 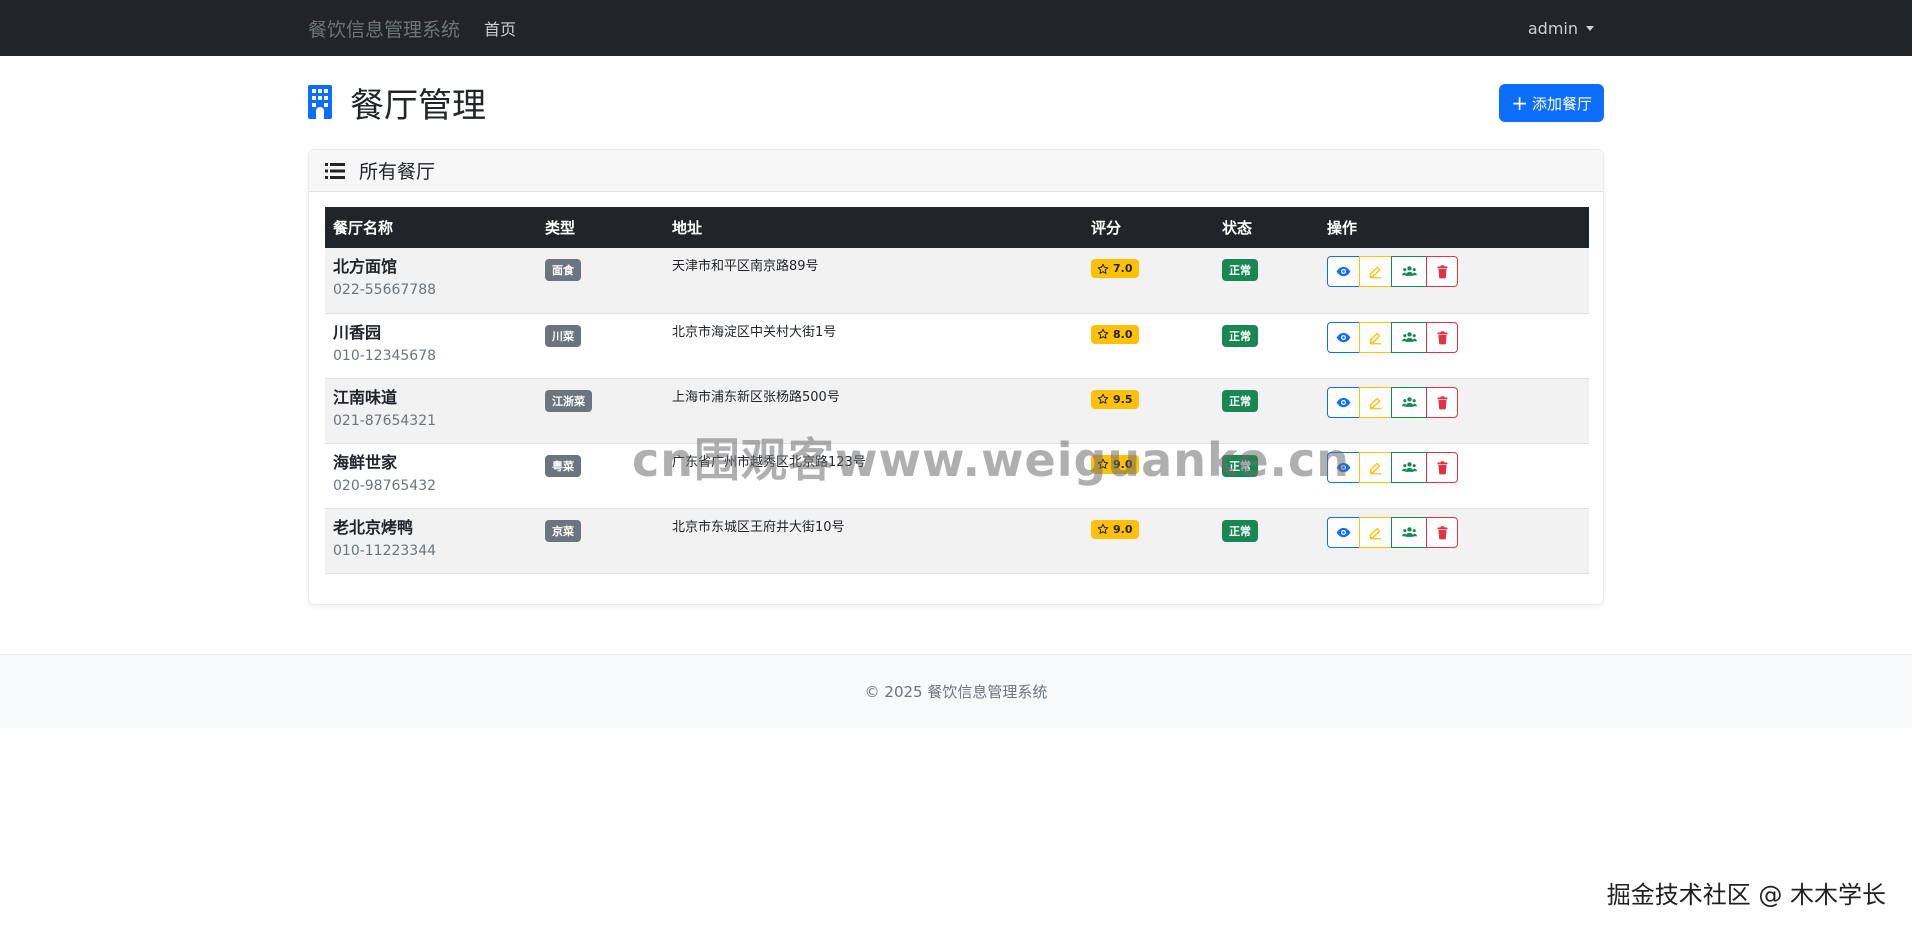 I want to click on navbar: 餐饮信息管理系统 首页 admin, so click(x=956, y=28).